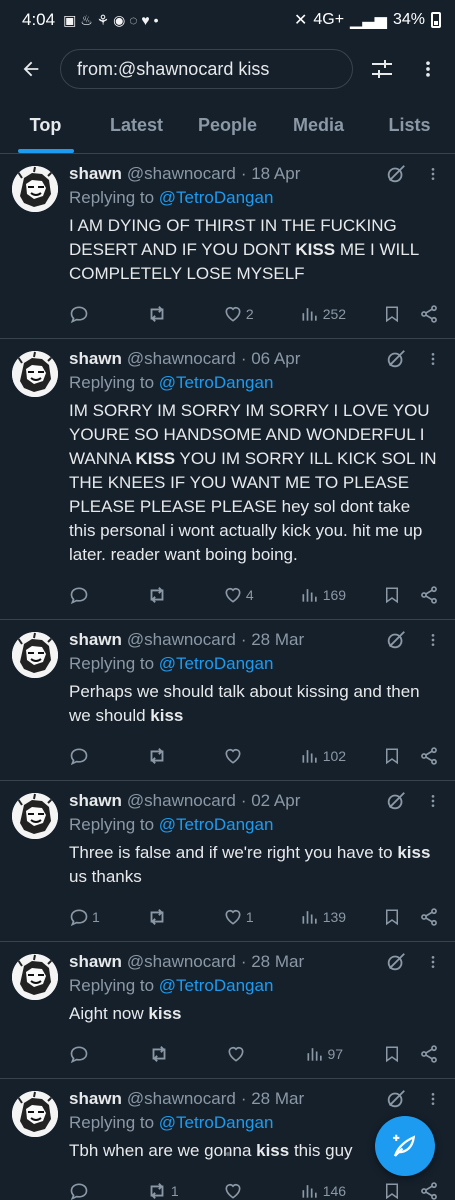 Image resolution: width=455 pixels, height=1200 pixels. I want to click on tab-label: Latest, so click(136, 125).